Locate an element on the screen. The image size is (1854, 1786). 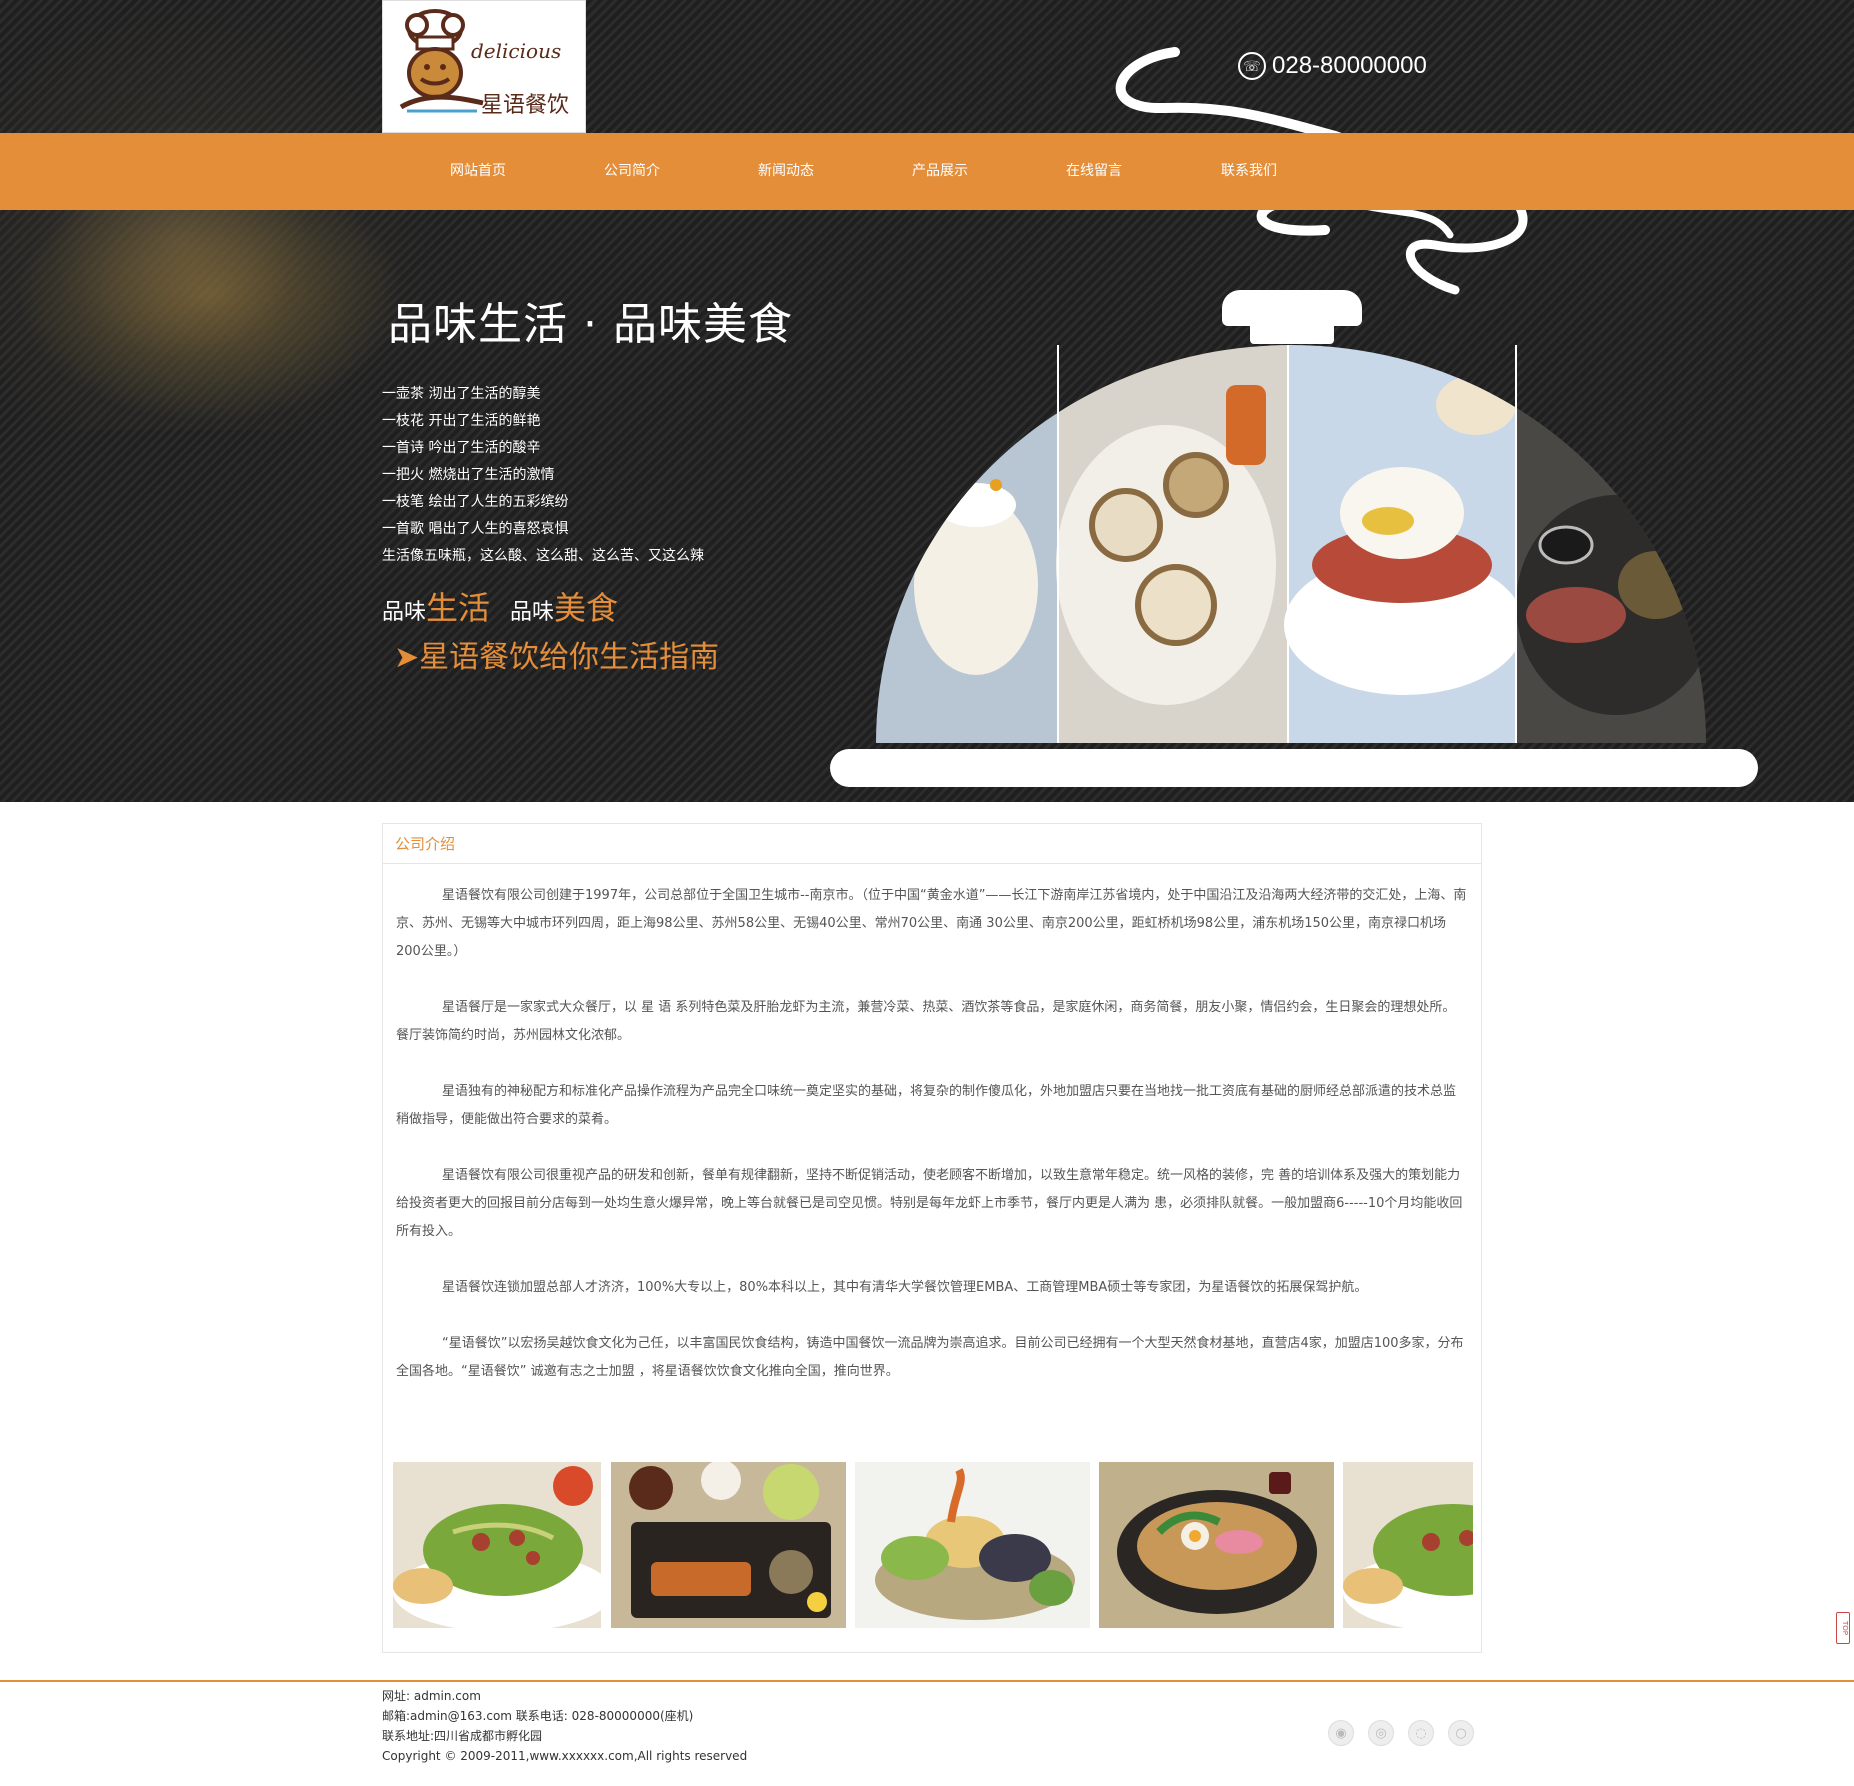
cloche-knob is located at coordinates (1292, 308).